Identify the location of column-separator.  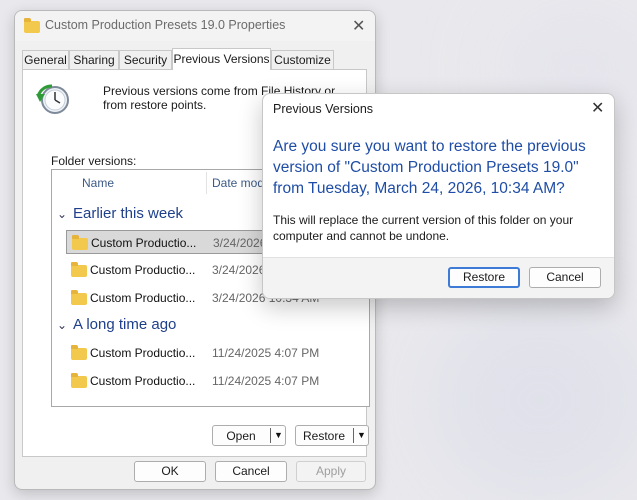
(206, 183).